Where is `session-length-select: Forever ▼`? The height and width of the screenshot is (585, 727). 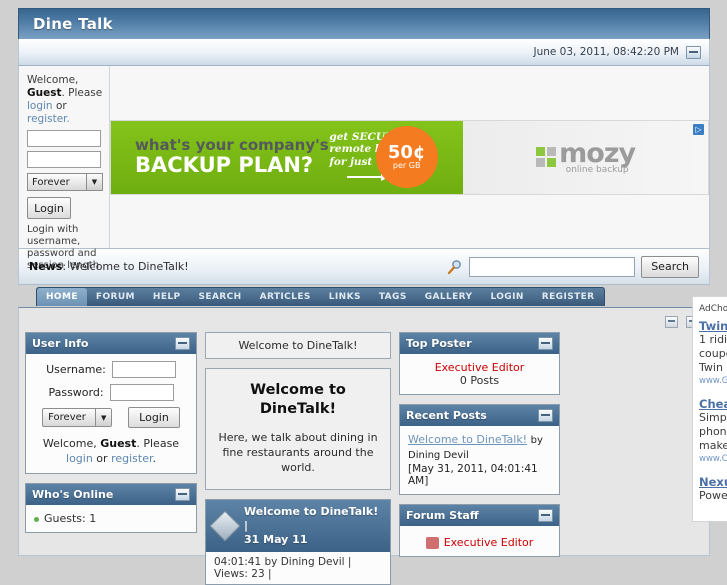 session-length-select: Forever ▼ is located at coordinates (77, 417).